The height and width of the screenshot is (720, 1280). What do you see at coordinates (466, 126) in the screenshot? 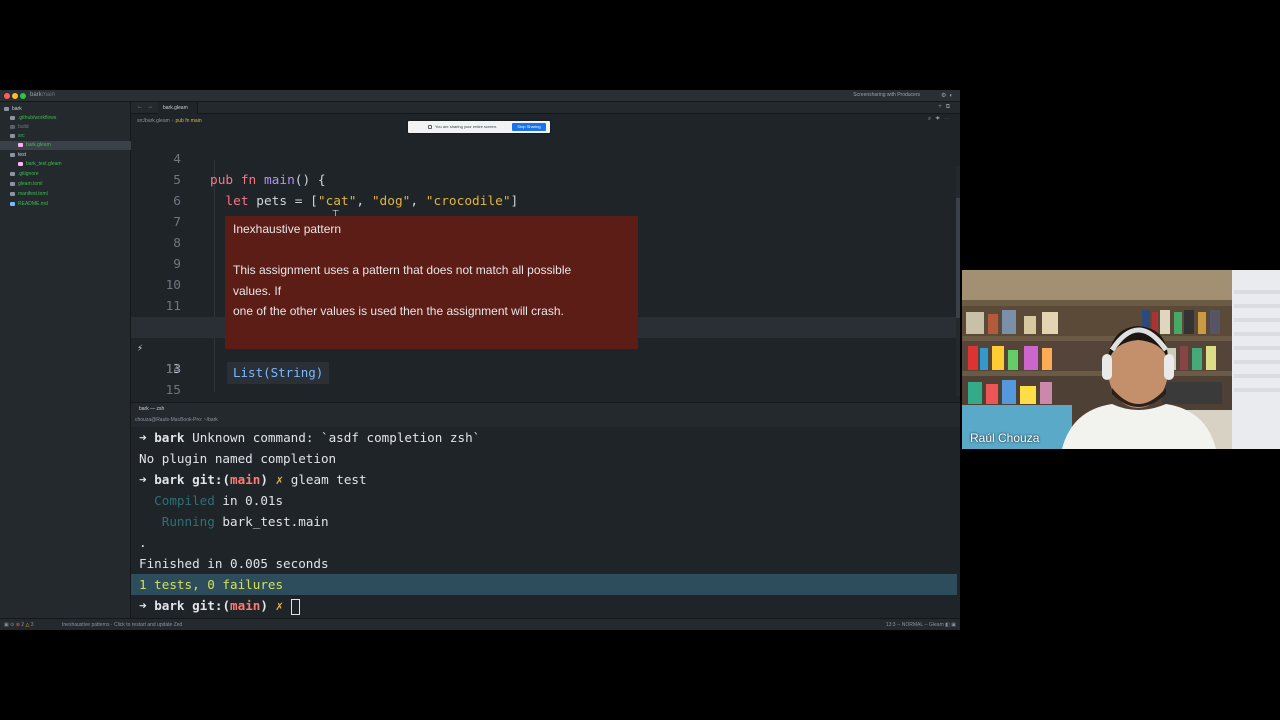
I see `screen-share-text: You are sharing your entire screen.` at bounding box center [466, 126].